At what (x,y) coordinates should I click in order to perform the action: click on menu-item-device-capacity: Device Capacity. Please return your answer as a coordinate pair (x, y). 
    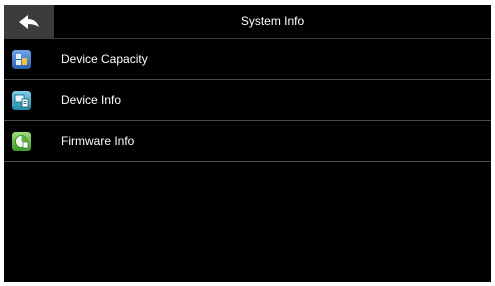
    Looking at the image, I should click on (247, 59).